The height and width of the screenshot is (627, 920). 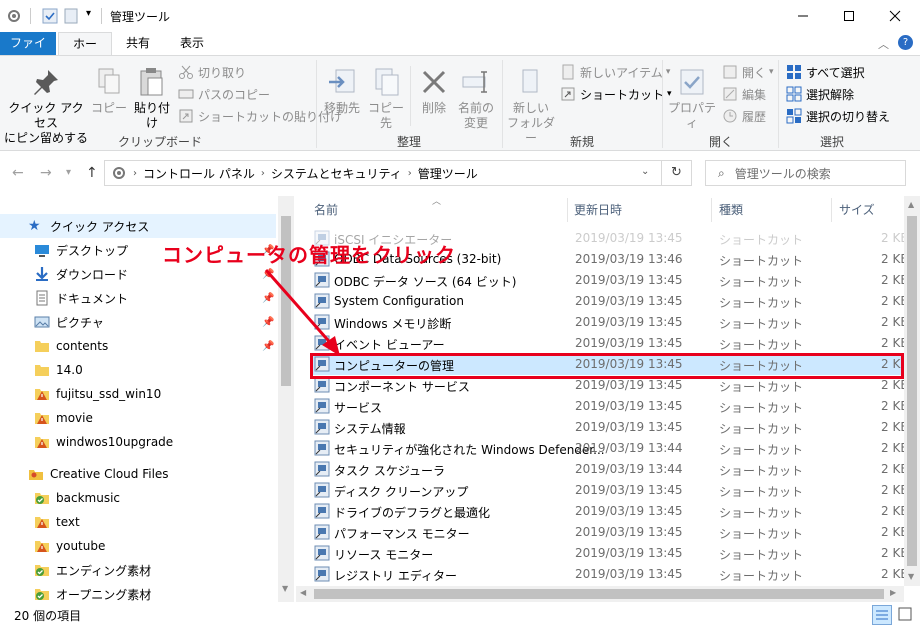 I want to click on tab-home: ホーム, so click(x=85, y=52).